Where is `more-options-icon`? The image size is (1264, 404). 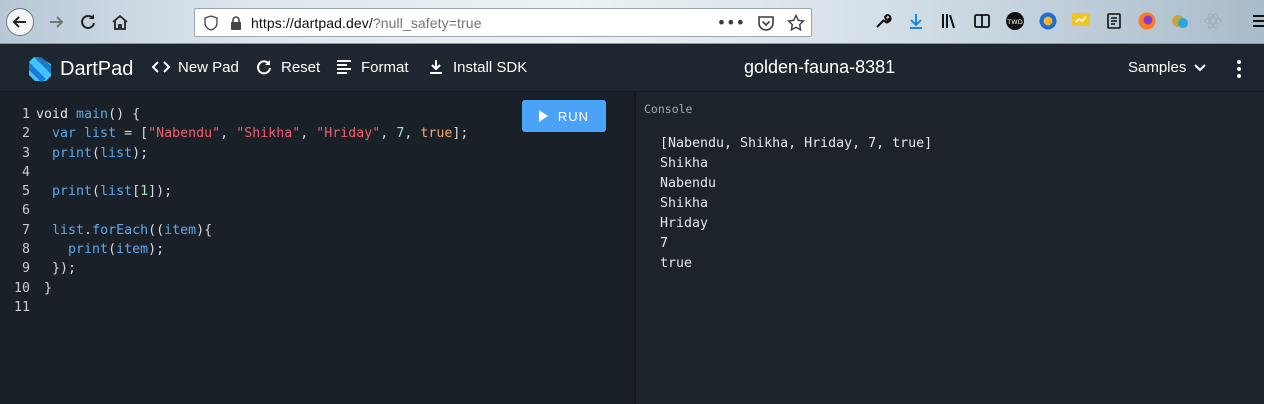
more-options-icon is located at coordinates (1239, 69).